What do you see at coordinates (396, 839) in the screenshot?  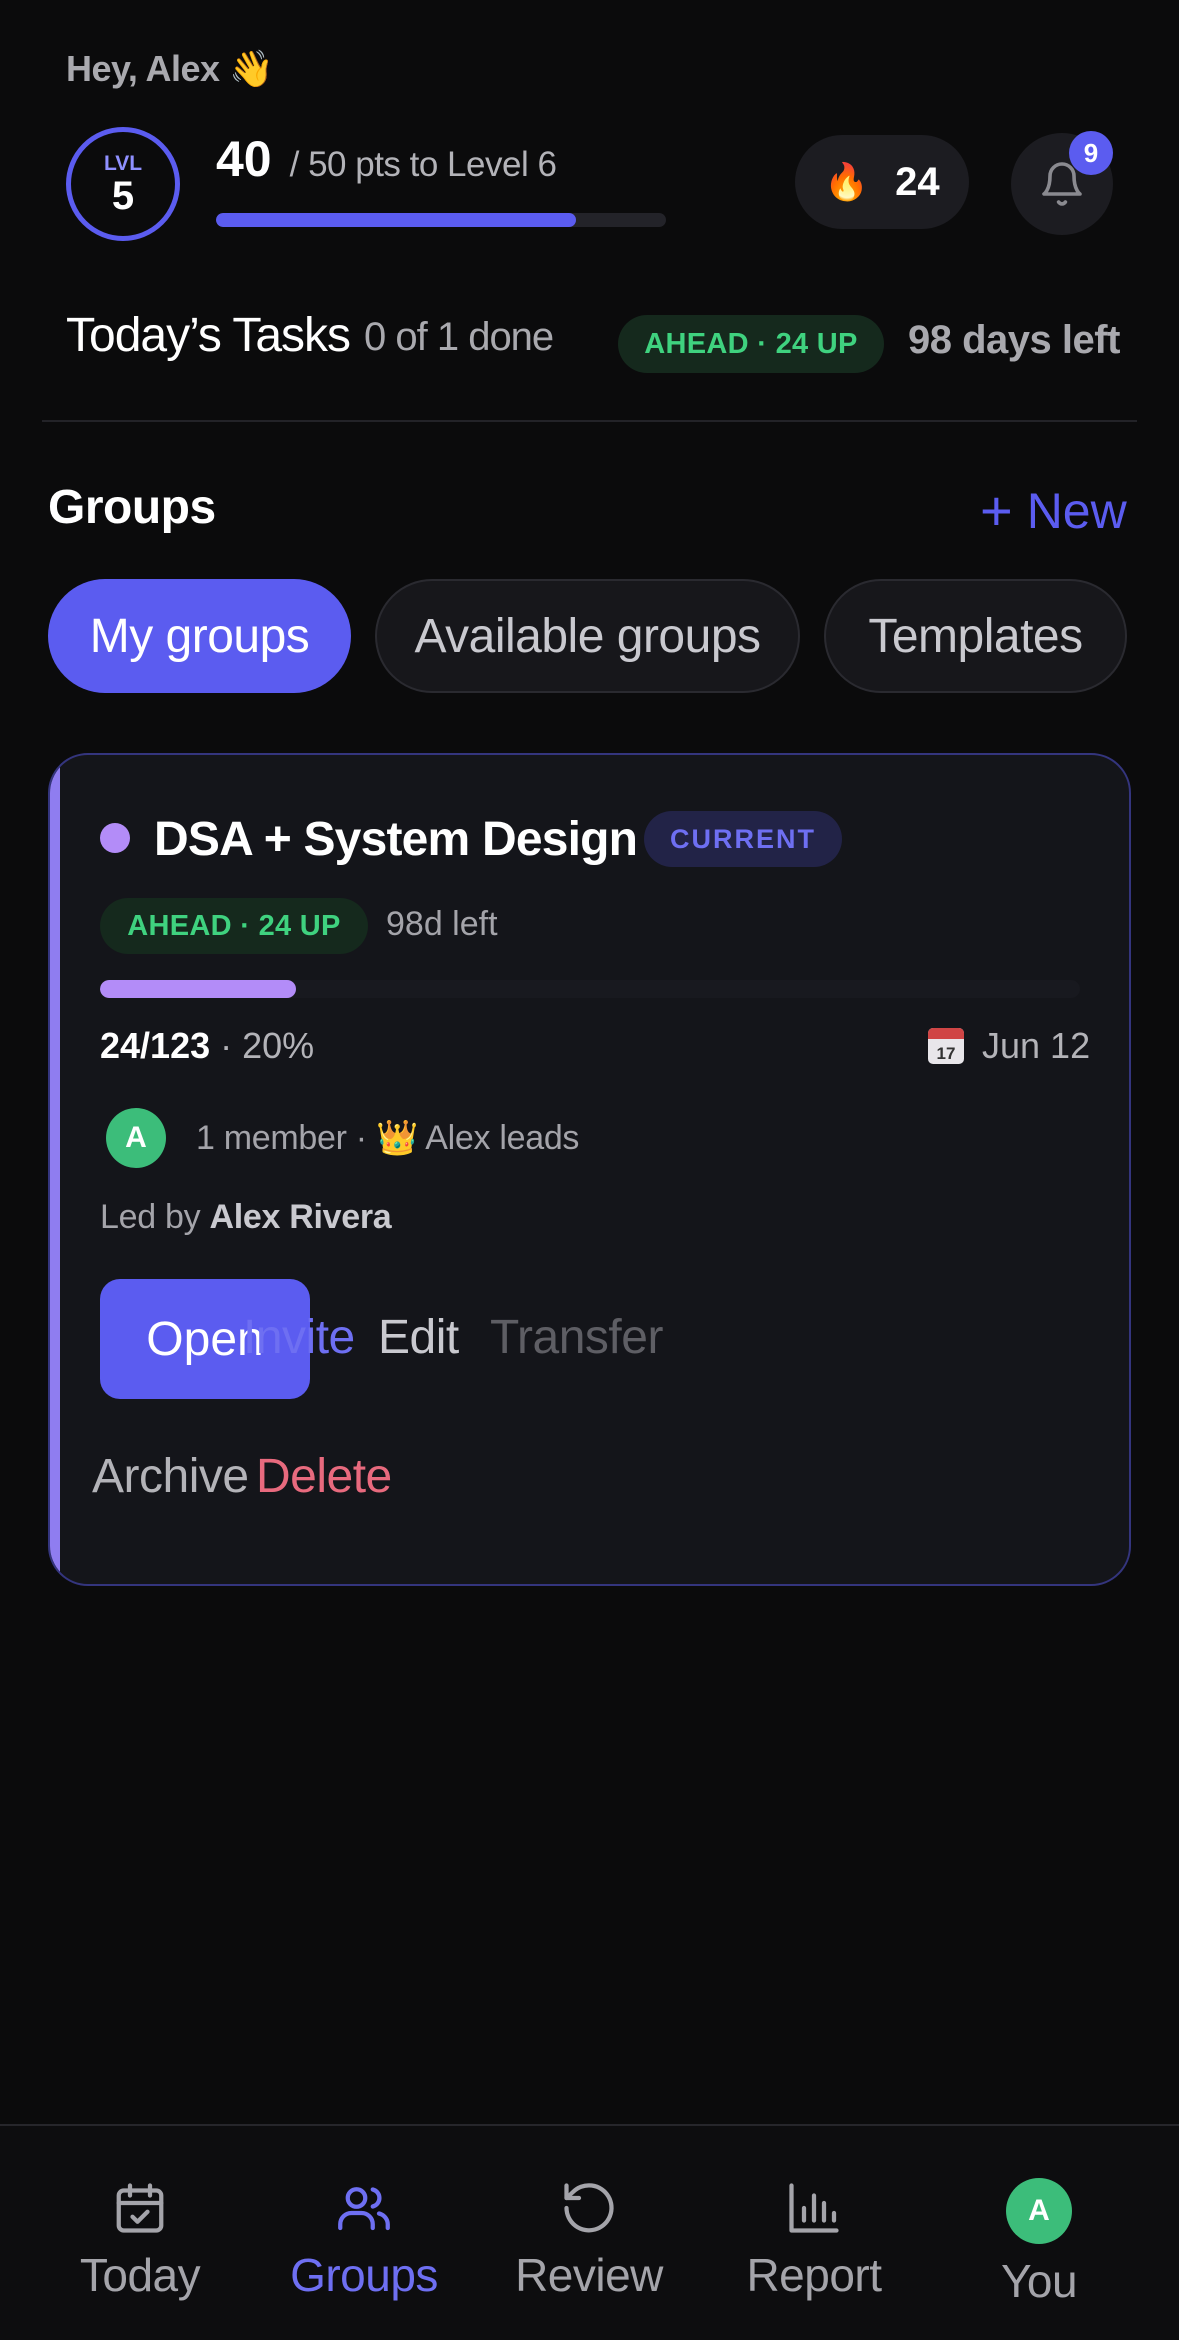 I see `group-name: DSA + System Design` at bounding box center [396, 839].